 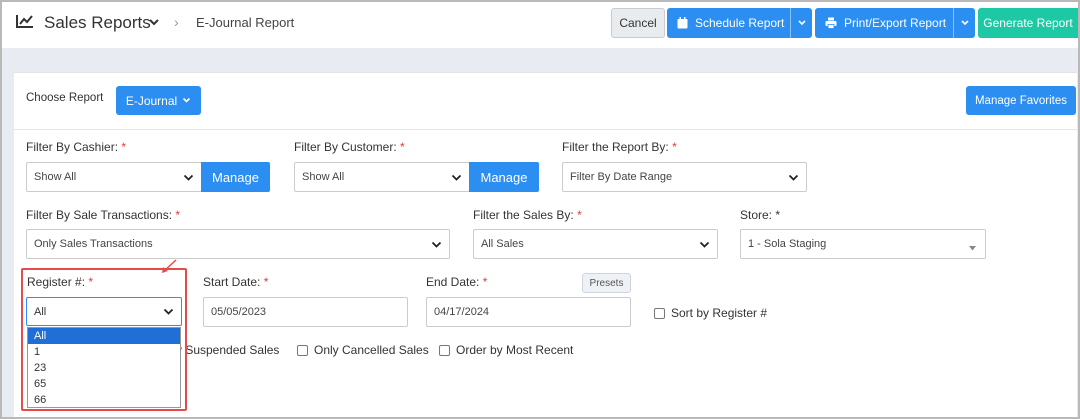 What do you see at coordinates (114, 177) in the screenshot?
I see `cashier-select: Show All` at bounding box center [114, 177].